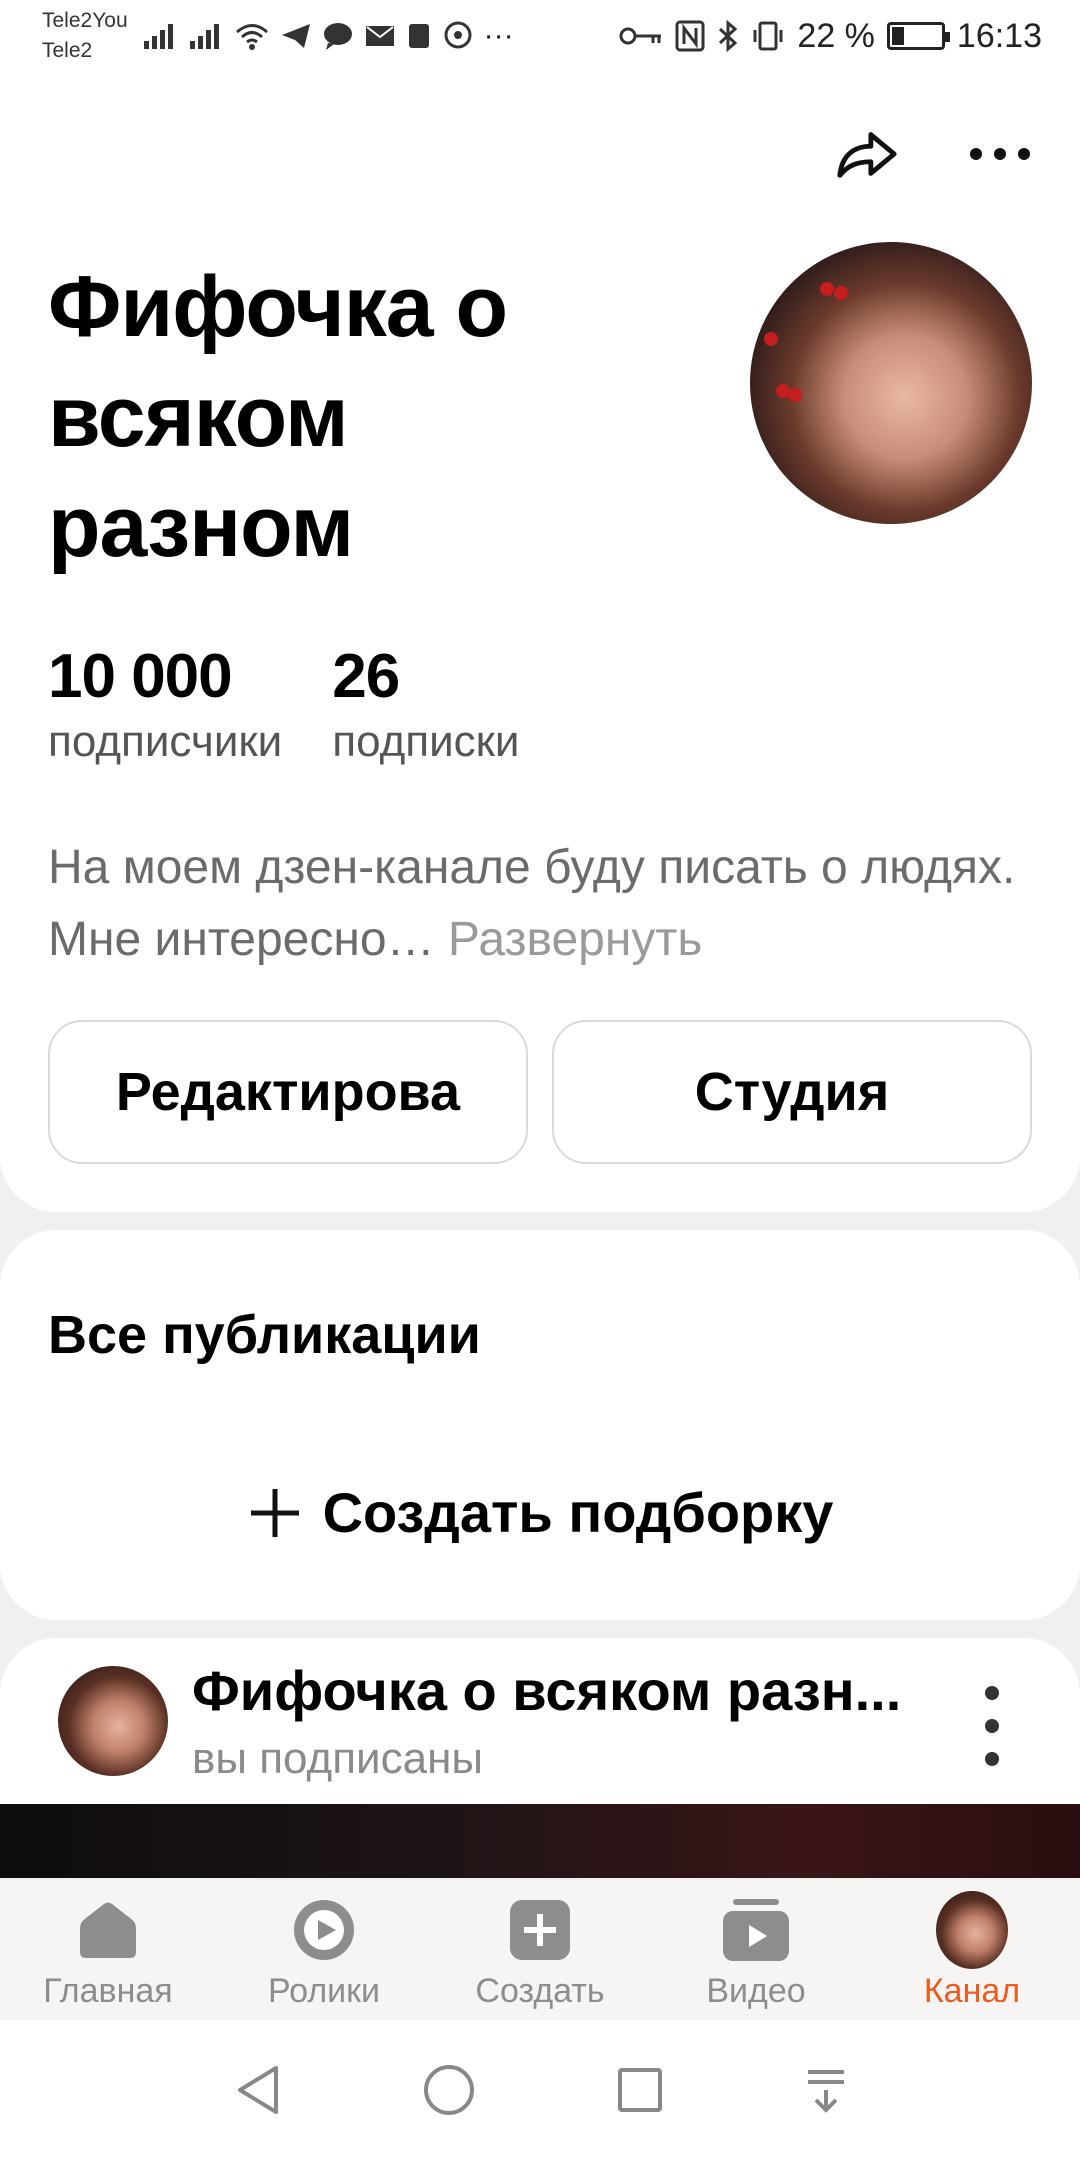 This screenshot has width=1080, height=2160. I want to click on recents-icon, so click(640, 2090).